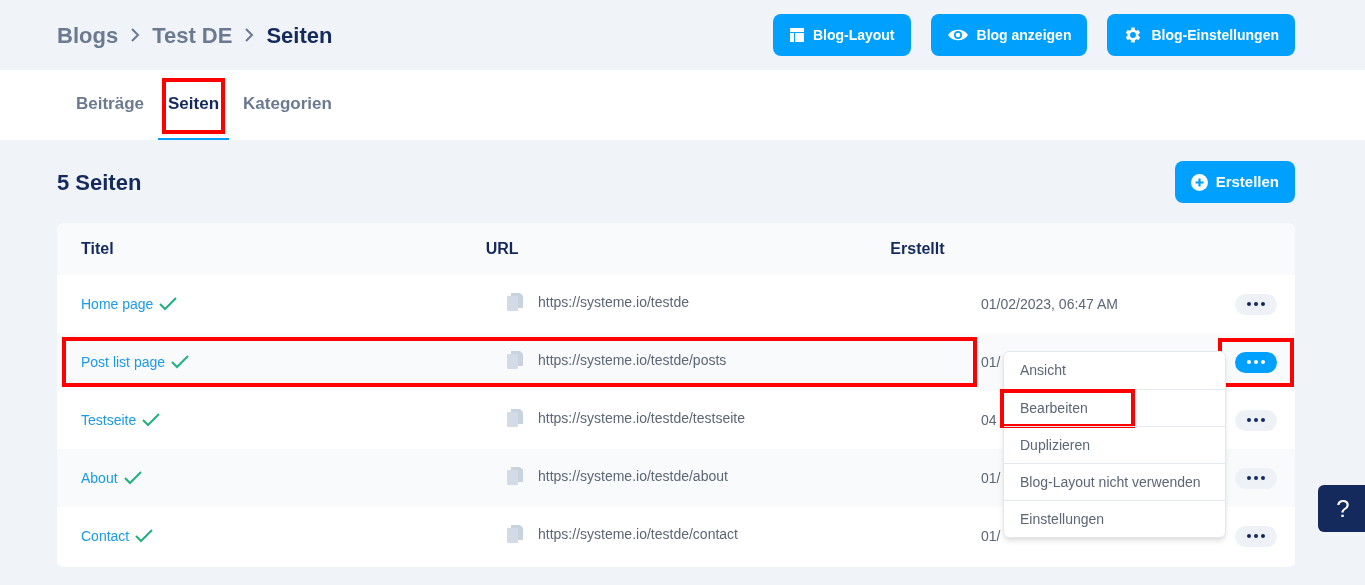 This screenshot has width=1365, height=585. I want to click on tab: Beiträge, so click(110, 105).